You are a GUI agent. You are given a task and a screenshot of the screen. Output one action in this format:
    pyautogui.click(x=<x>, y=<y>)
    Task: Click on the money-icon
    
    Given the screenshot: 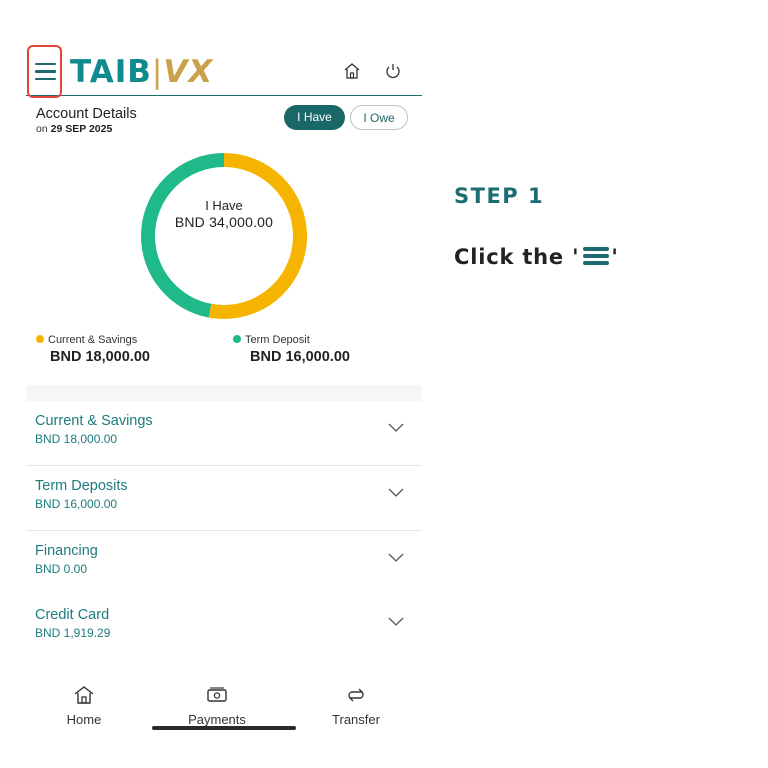 What is the action you would take?
    pyautogui.click(x=217, y=694)
    